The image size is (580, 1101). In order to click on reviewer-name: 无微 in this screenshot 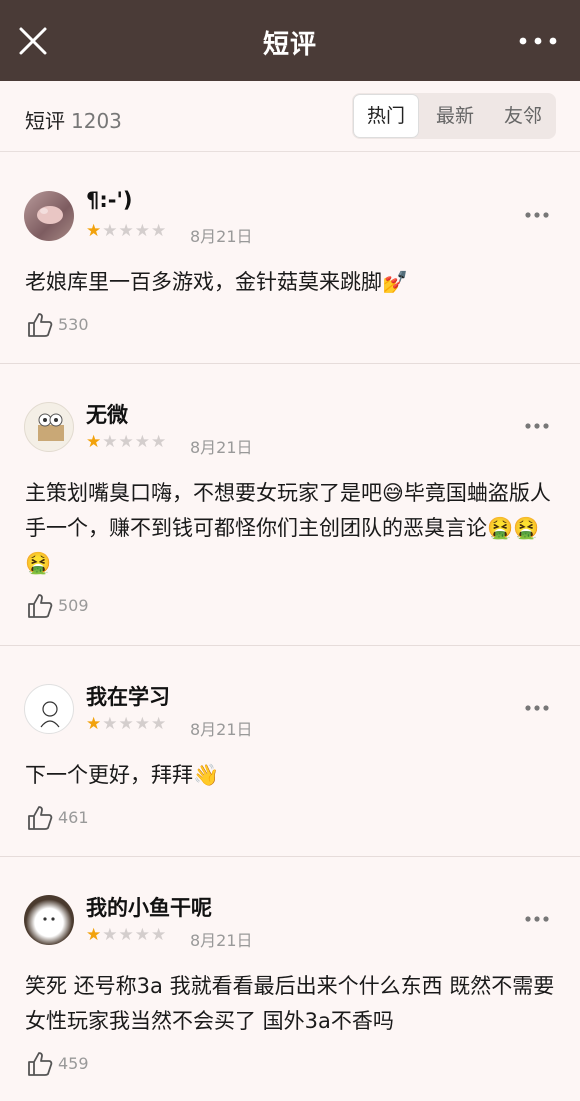, I will do `click(107, 414)`.